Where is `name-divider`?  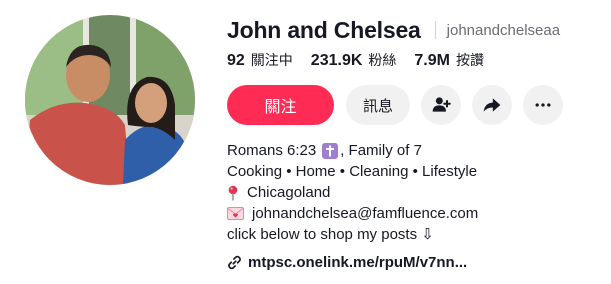
name-divider is located at coordinates (435, 30).